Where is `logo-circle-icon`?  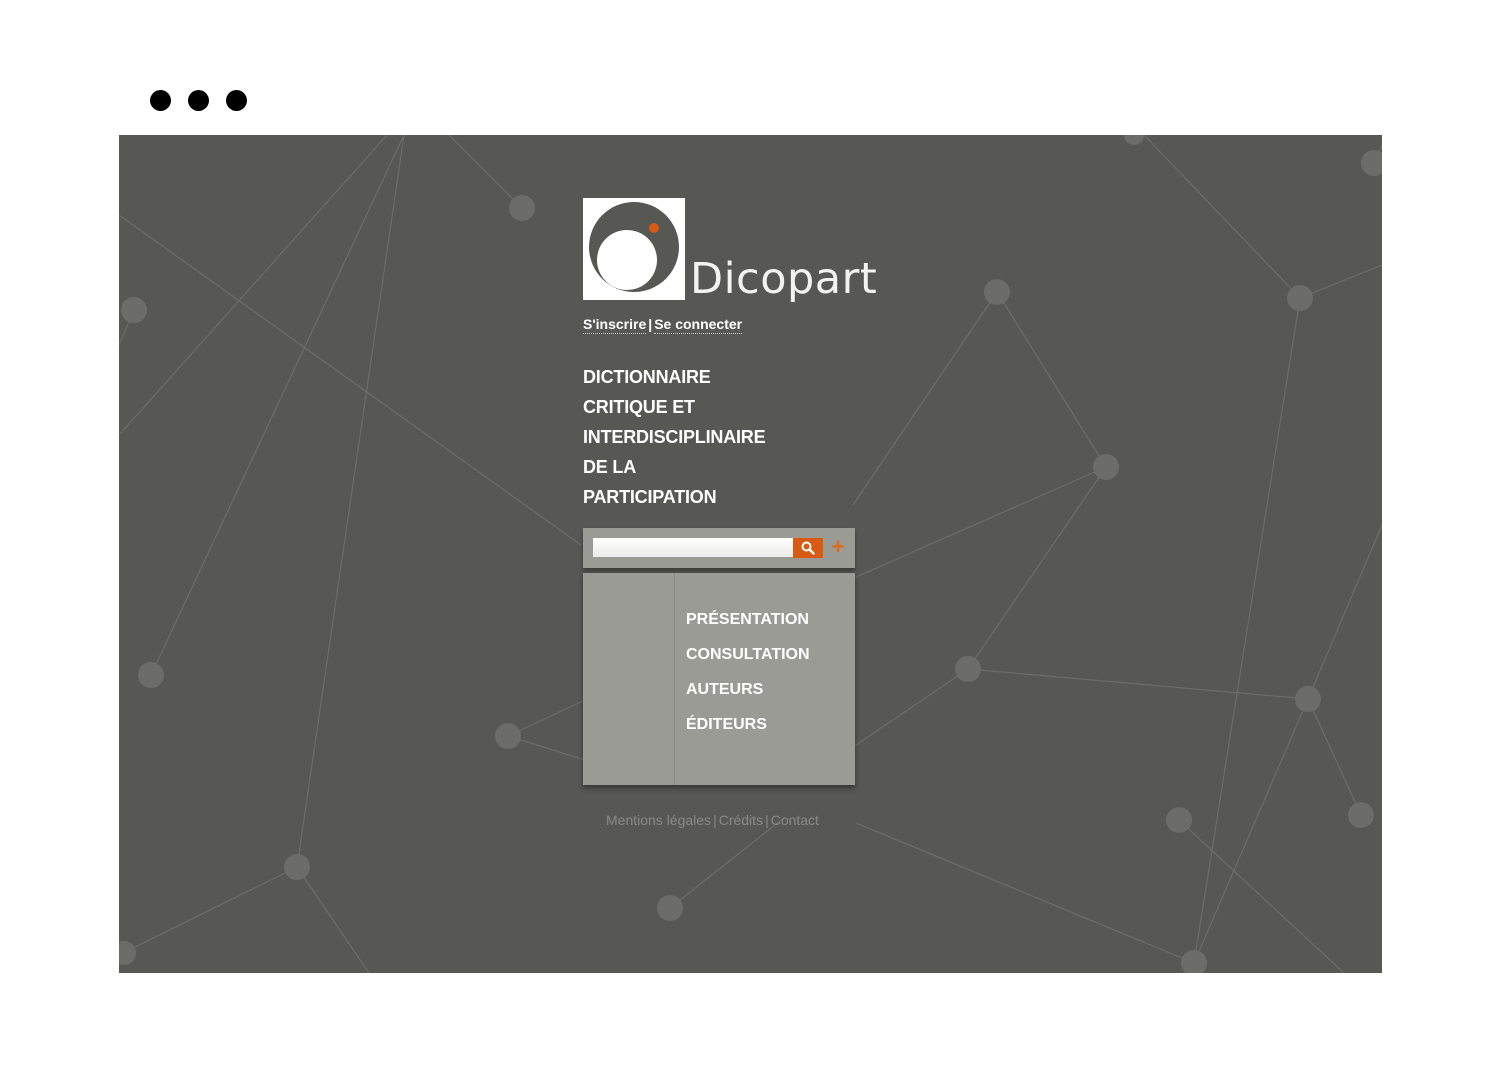
logo-circle-icon is located at coordinates (634, 247).